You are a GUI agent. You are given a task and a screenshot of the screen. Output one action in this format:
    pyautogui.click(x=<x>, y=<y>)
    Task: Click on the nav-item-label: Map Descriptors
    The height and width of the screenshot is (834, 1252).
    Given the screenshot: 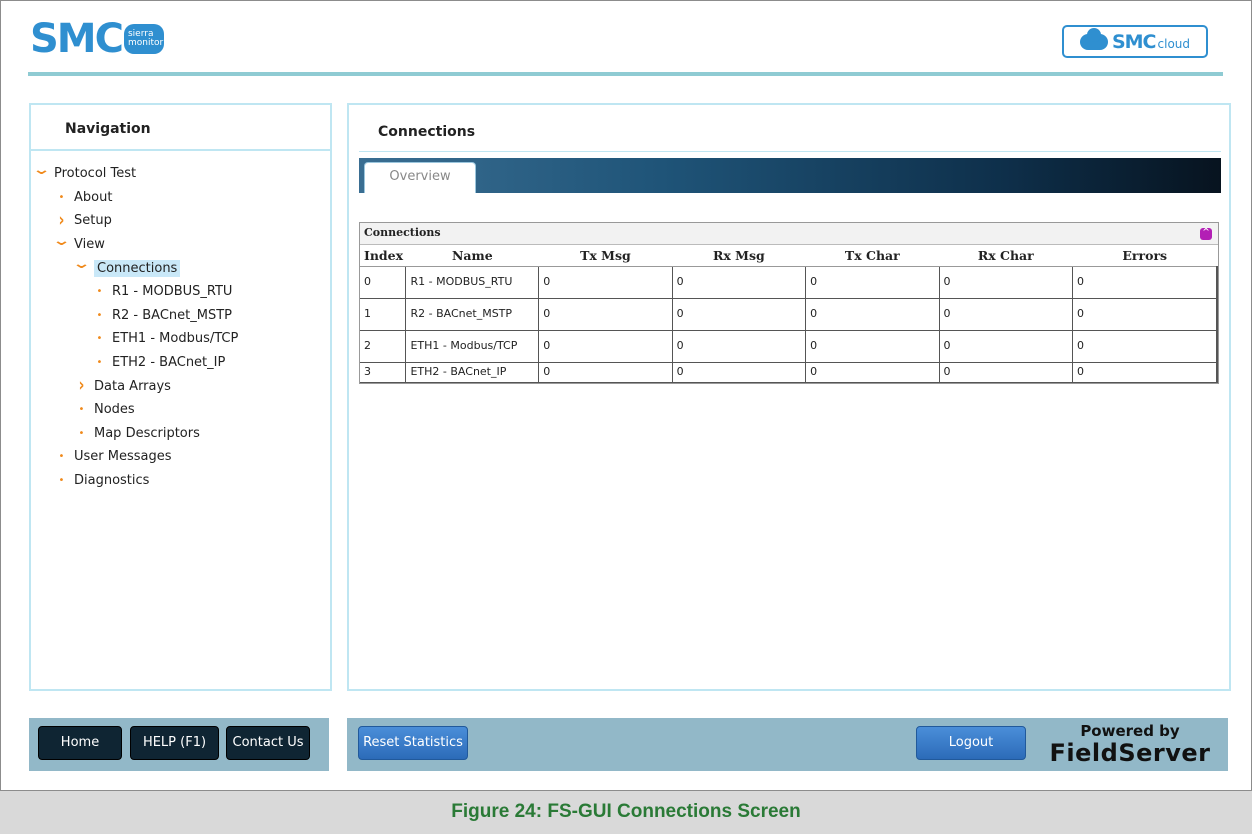 What is the action you would take?
    pyautogui.click(x=147, y=433)
    